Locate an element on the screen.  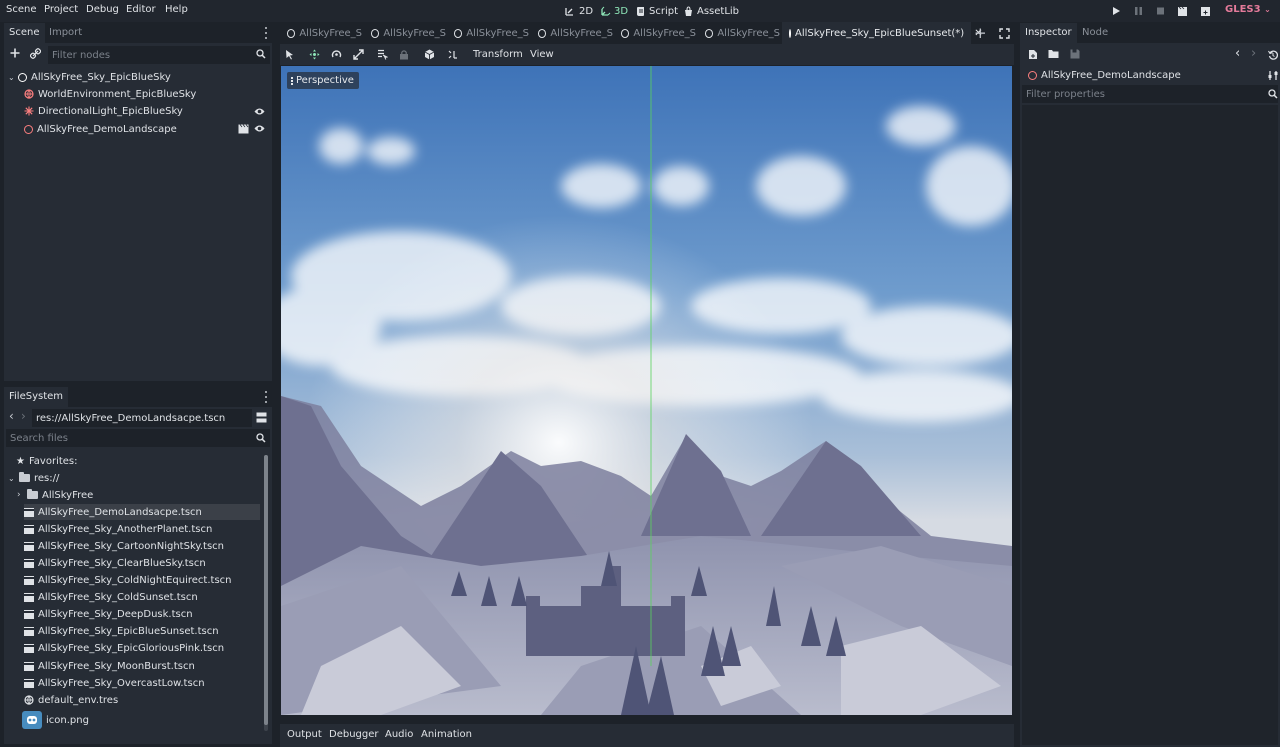
list-item-label: AllSkyFree_DemoLandsacpe.tscn is located at coordinates (120, 512).